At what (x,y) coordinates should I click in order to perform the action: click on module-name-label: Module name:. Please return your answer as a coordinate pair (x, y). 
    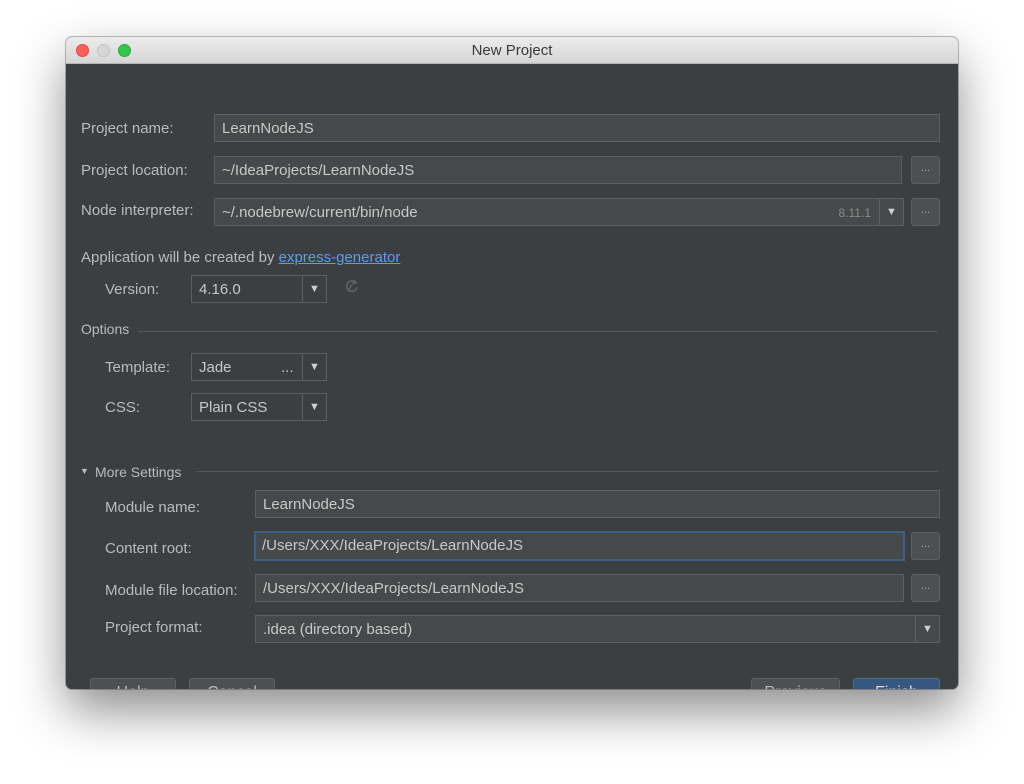
    Looking at the image, I should click on (153, 507).